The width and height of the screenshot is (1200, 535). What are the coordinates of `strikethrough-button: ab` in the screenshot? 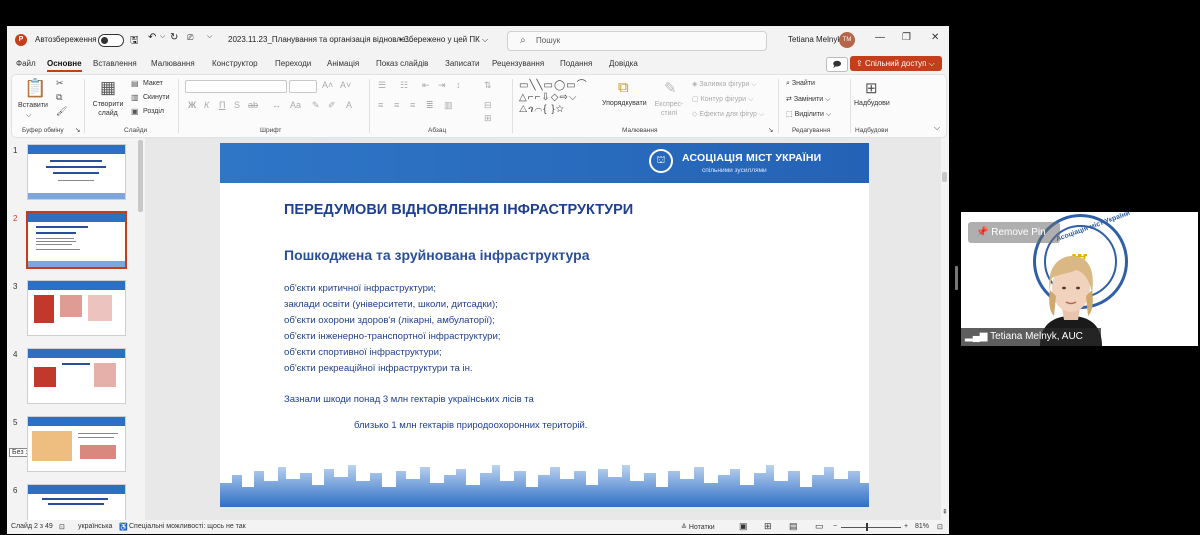 It's located at (253, 105).